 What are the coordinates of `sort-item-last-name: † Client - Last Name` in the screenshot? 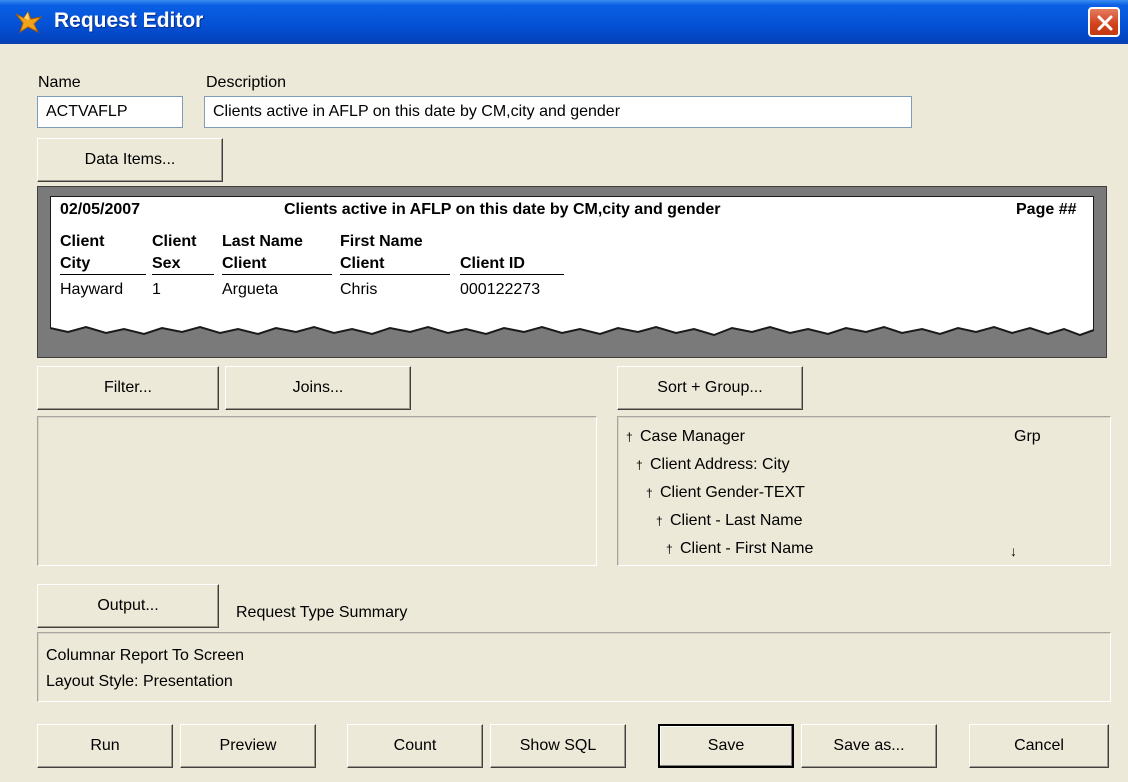 It's located at (729, 521).